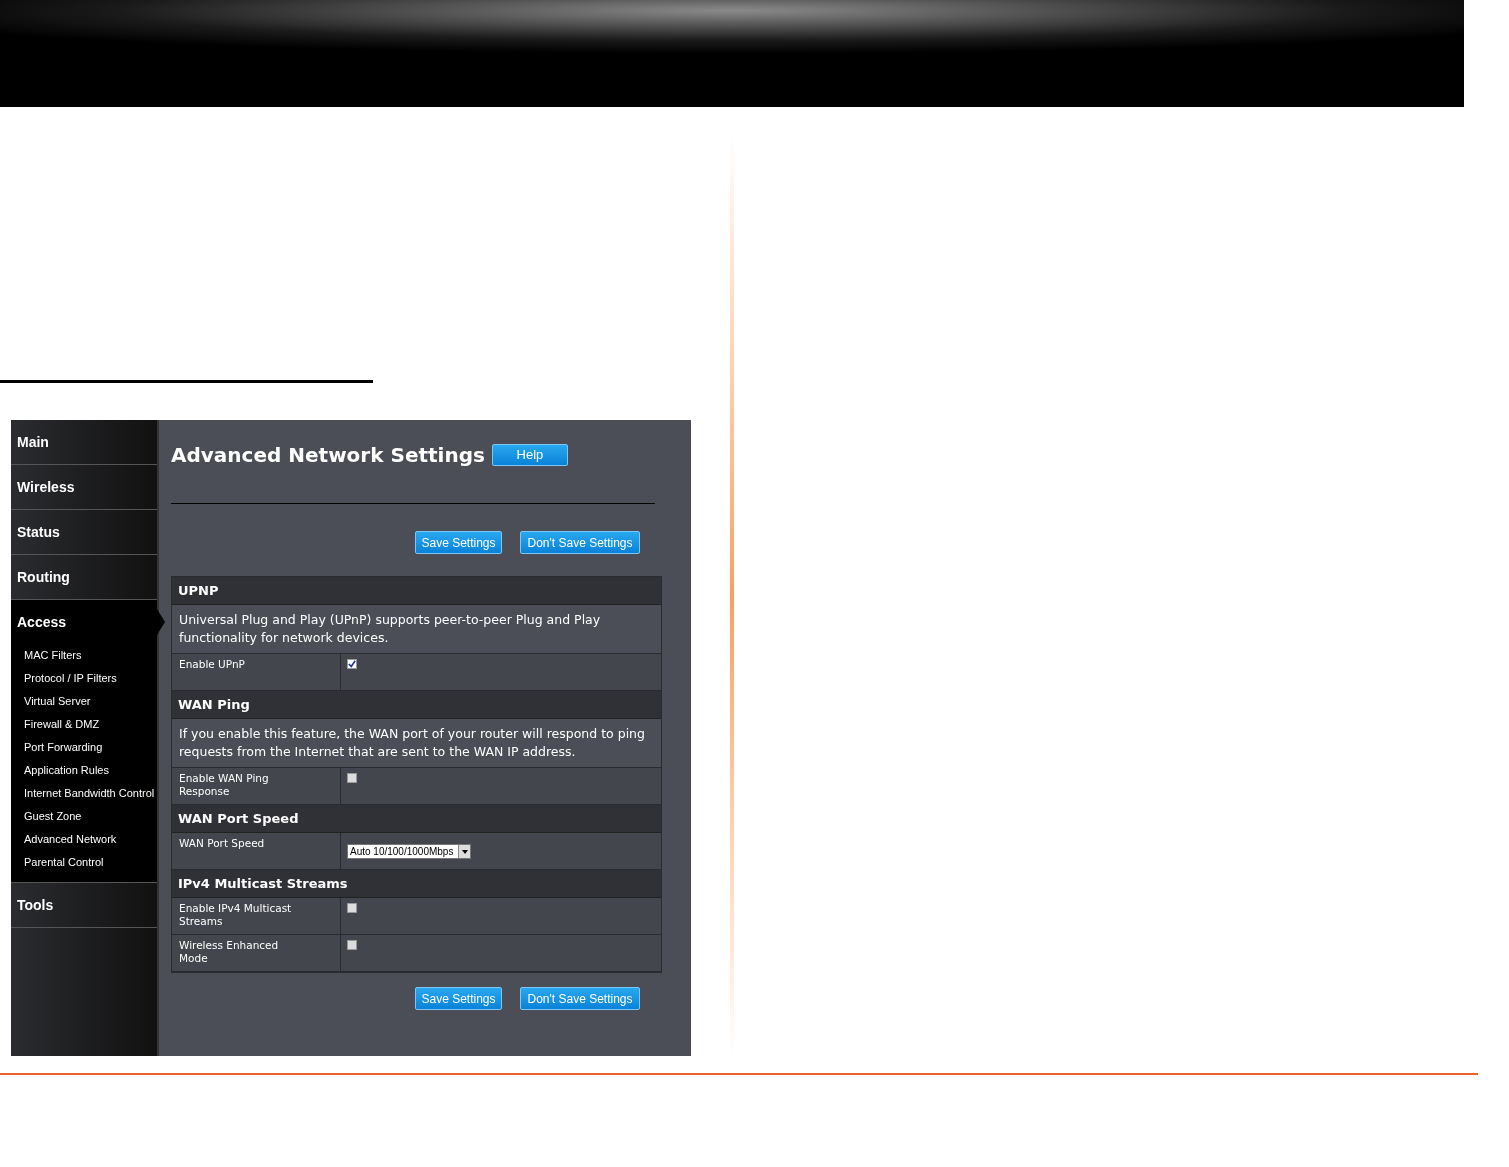 This screenshot has height=1167, width=1509. Describe the element at coordinates (84, 816) in the screenshot. I see `submenu-item: Guest Zone` at that location.